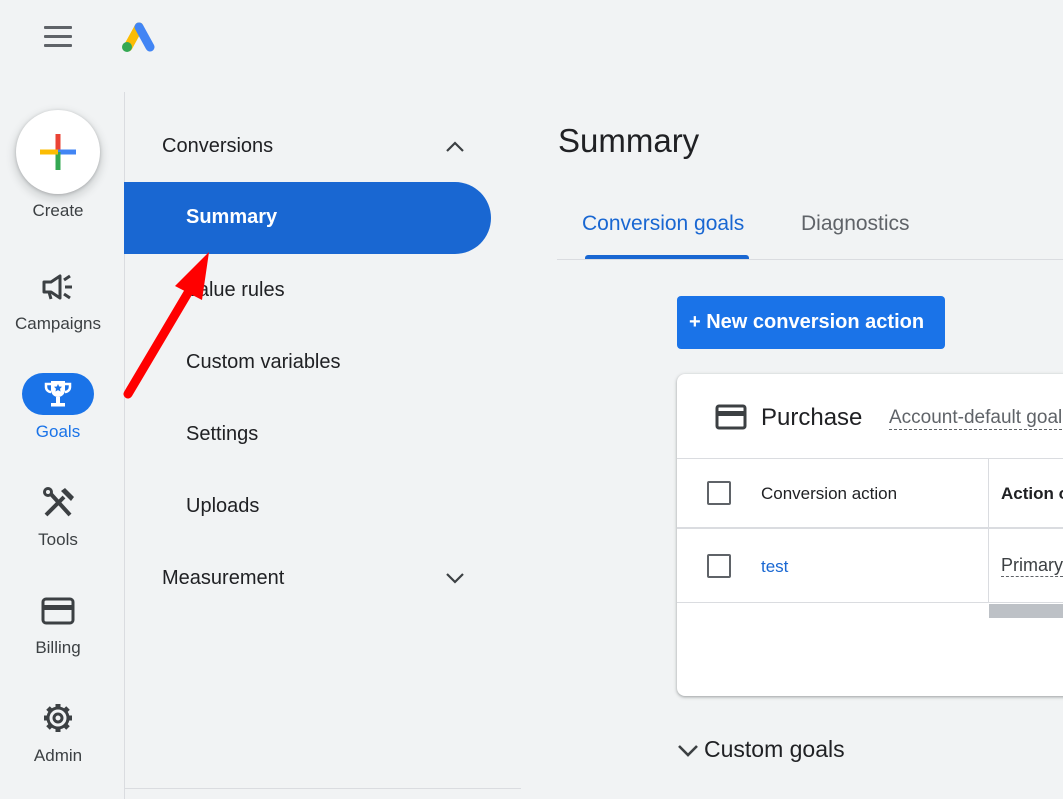 The height and width of the screenshot is (799, 1063). Describe the element at coordinates (810, 259) in the screenshot. I see `tab-divider` at that location.